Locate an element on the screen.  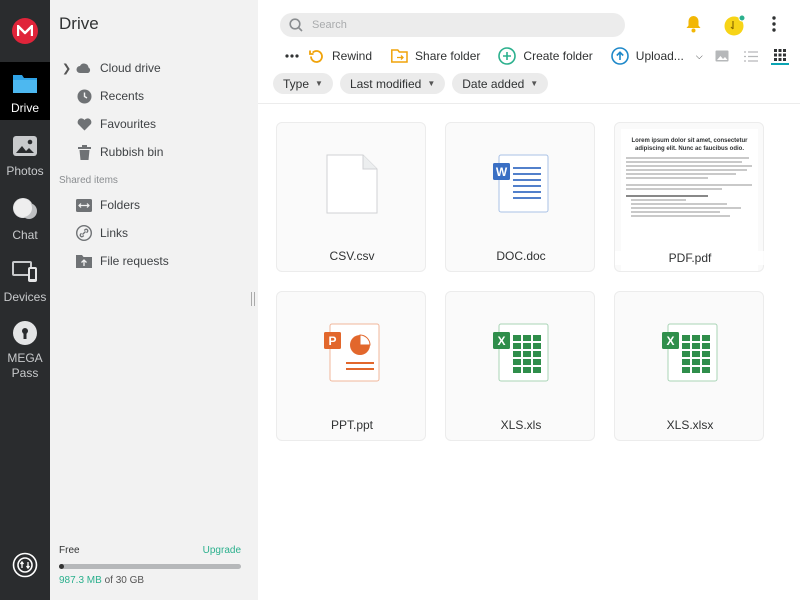
sidebar-item-file-requests: File requests is located at coordinates (122, 261).